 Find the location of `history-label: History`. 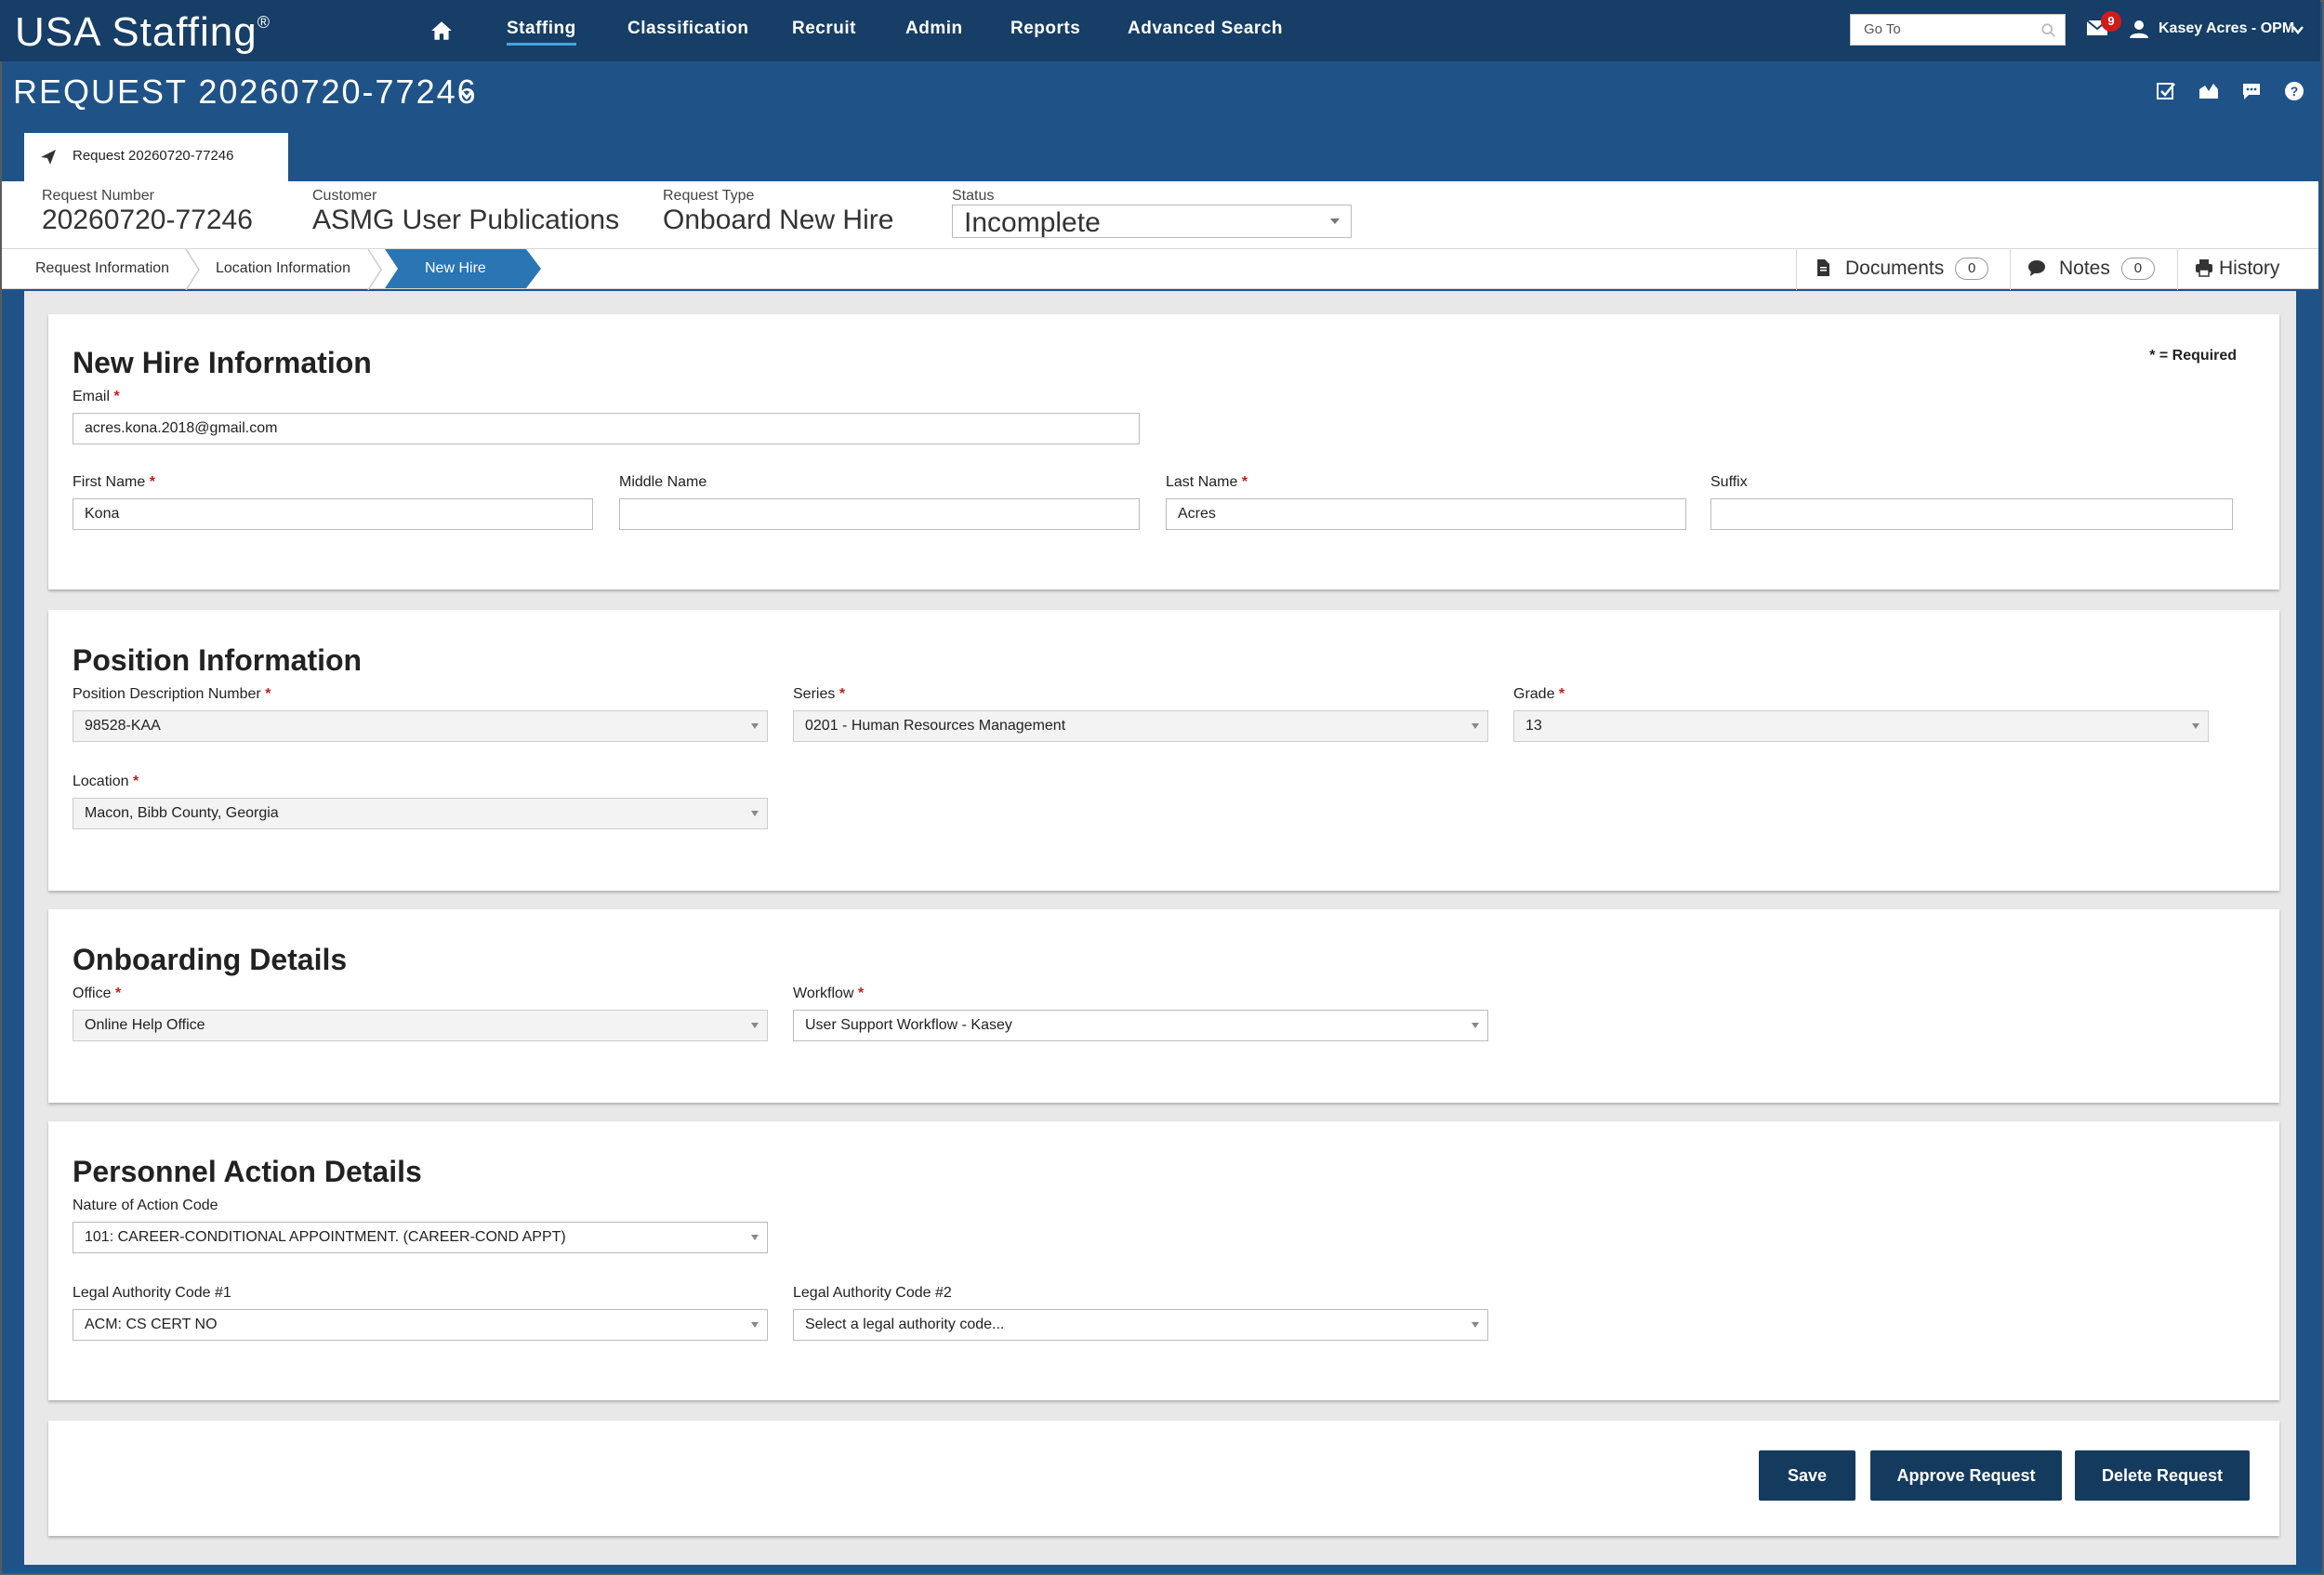

history-label: History is located at coordinates (2249, 268).